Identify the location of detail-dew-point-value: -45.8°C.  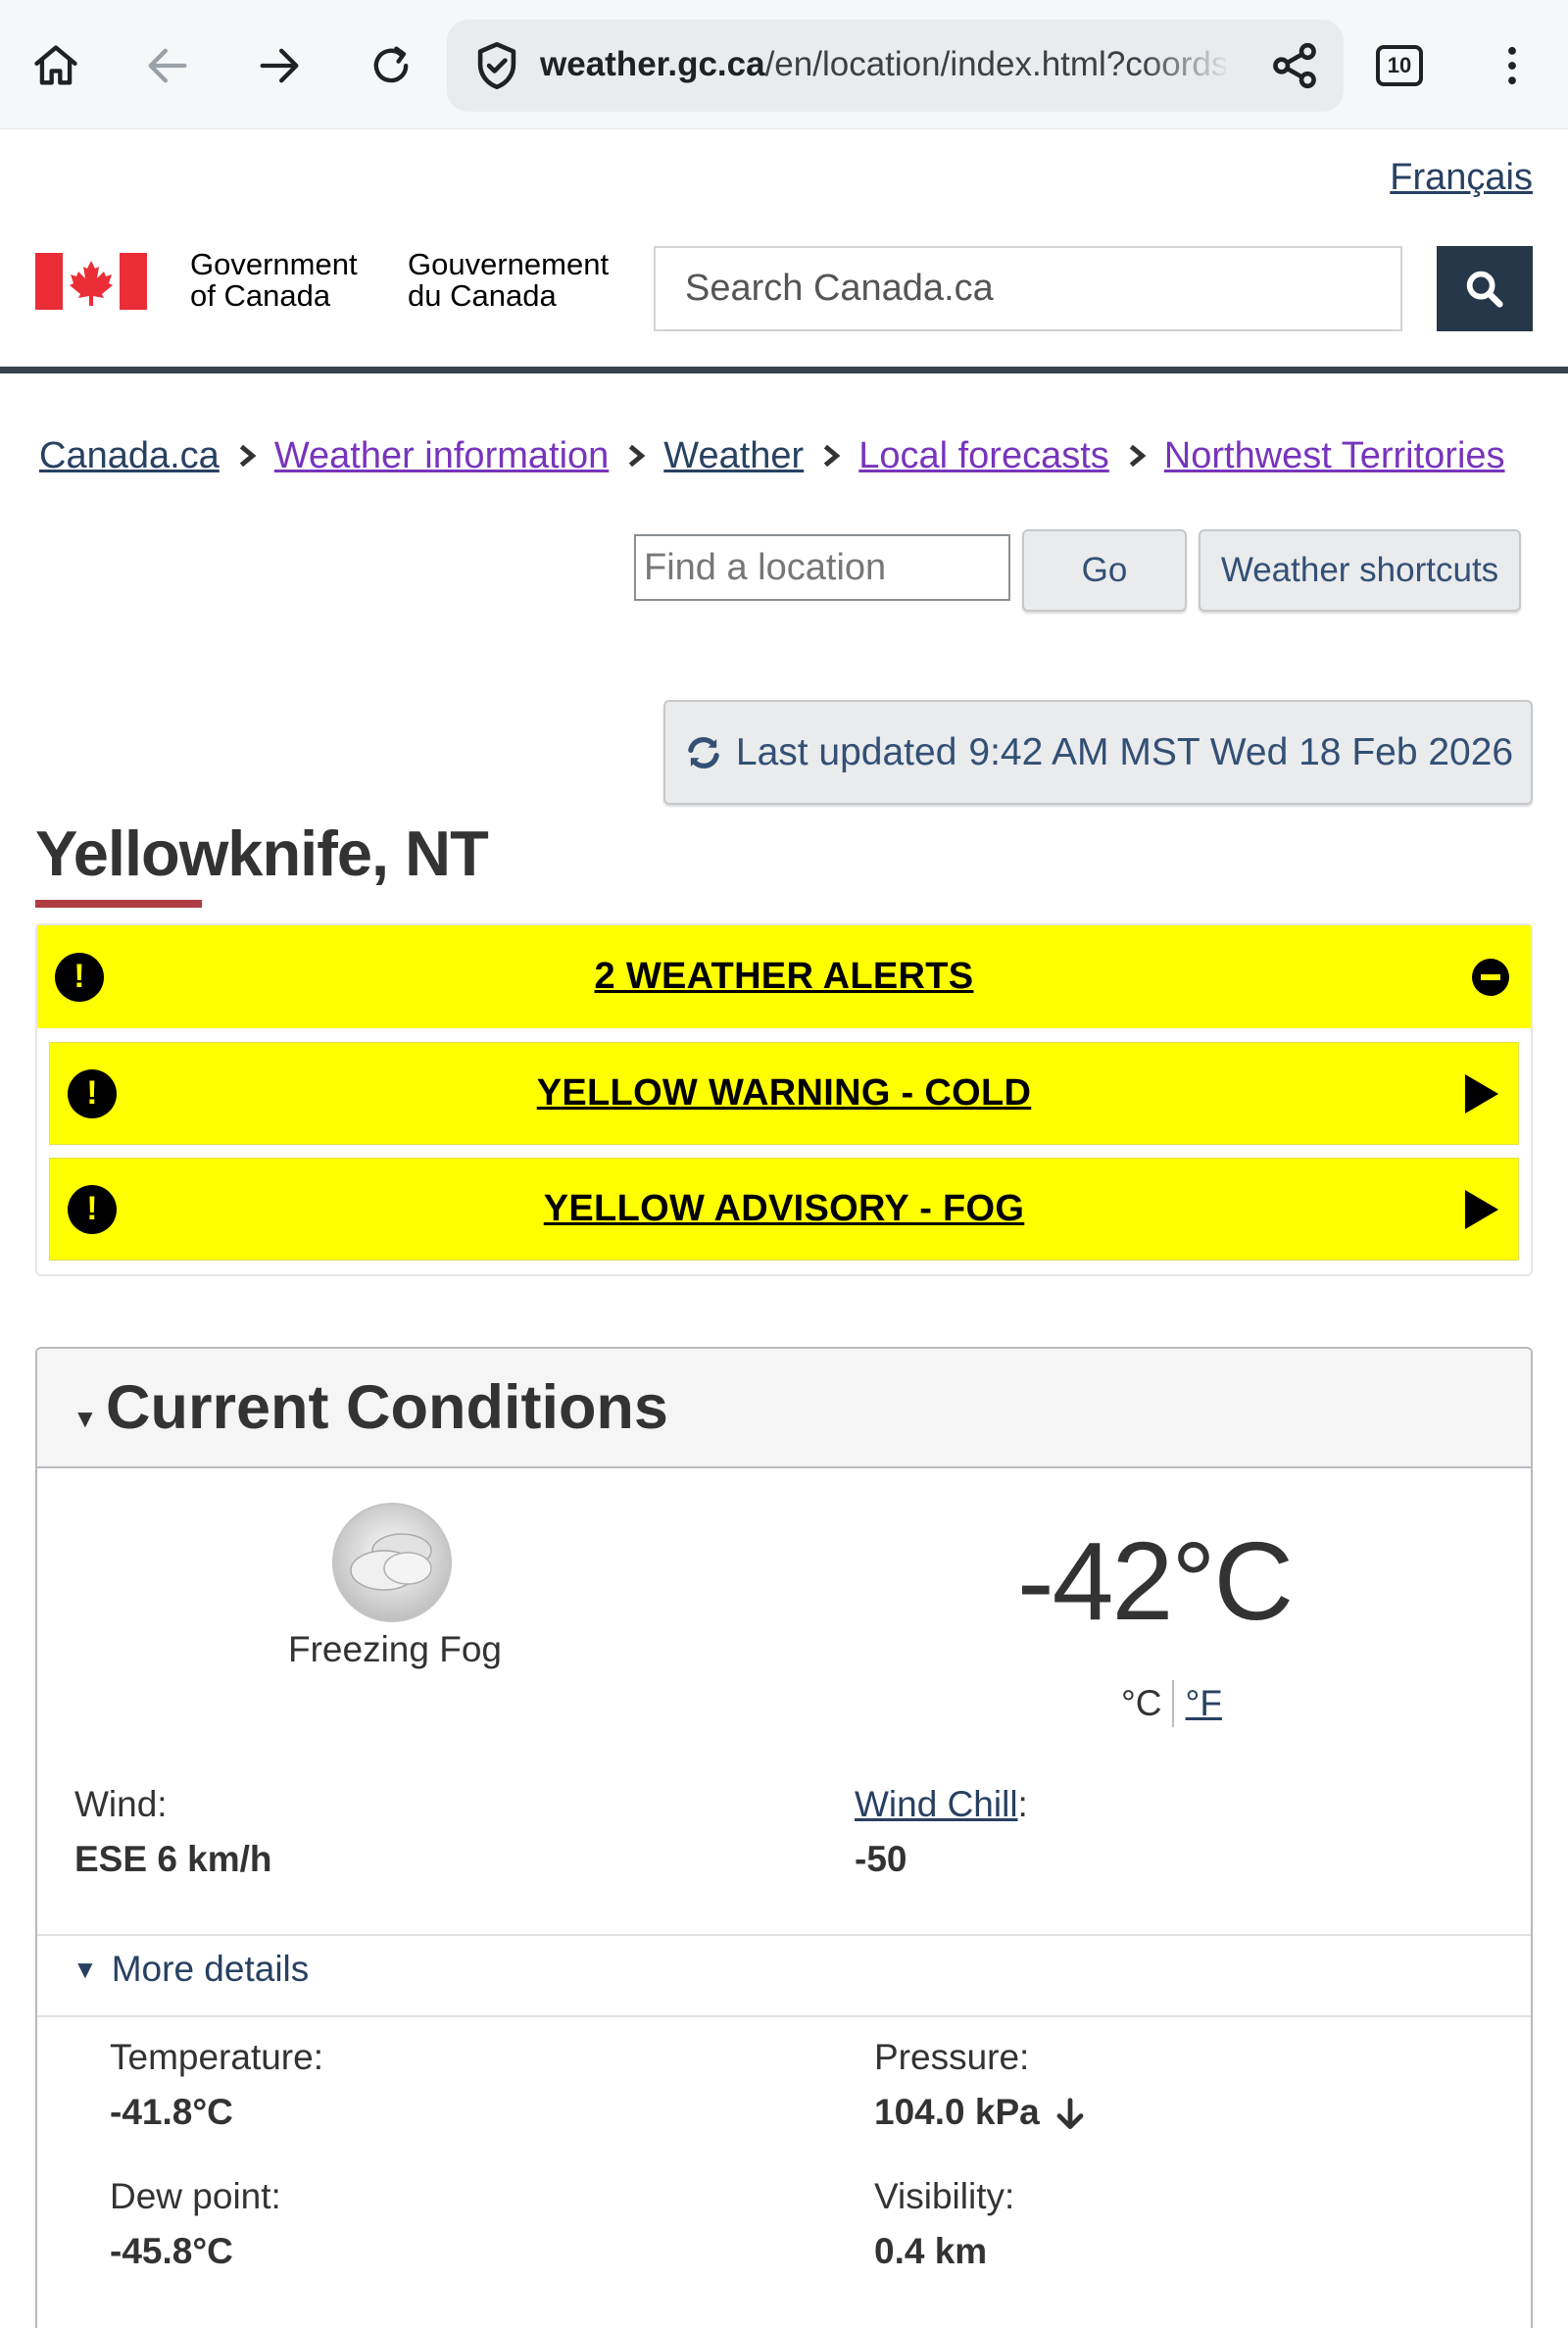
(171, 2251).